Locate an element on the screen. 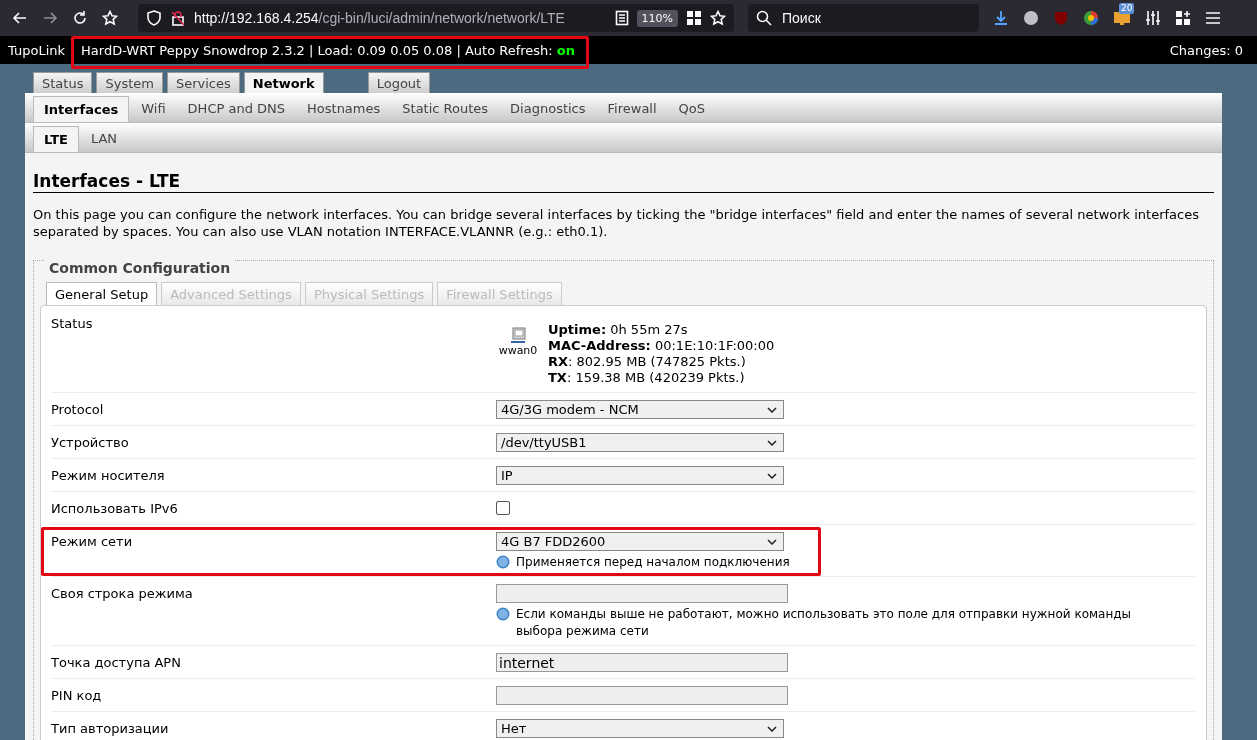  page-description: On this page you can configure the network interfaces. You can bridge several interfaces by ticking the "bridge interfaces" field and enter the names of several network interfaces separated by spaces. You can also use VLAN notation INTERFACE.VLANNR (e.g.: eth0.1). is located at coordinates (616, 223).